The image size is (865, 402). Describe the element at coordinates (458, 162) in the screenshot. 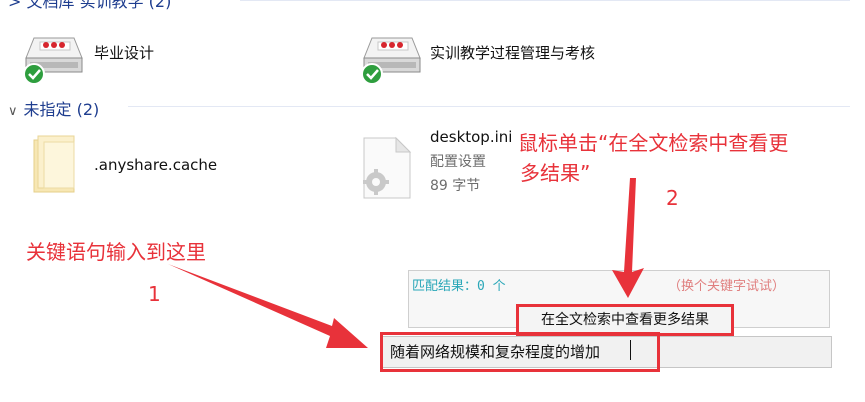

I see `item-type: 配置设置` at that location.